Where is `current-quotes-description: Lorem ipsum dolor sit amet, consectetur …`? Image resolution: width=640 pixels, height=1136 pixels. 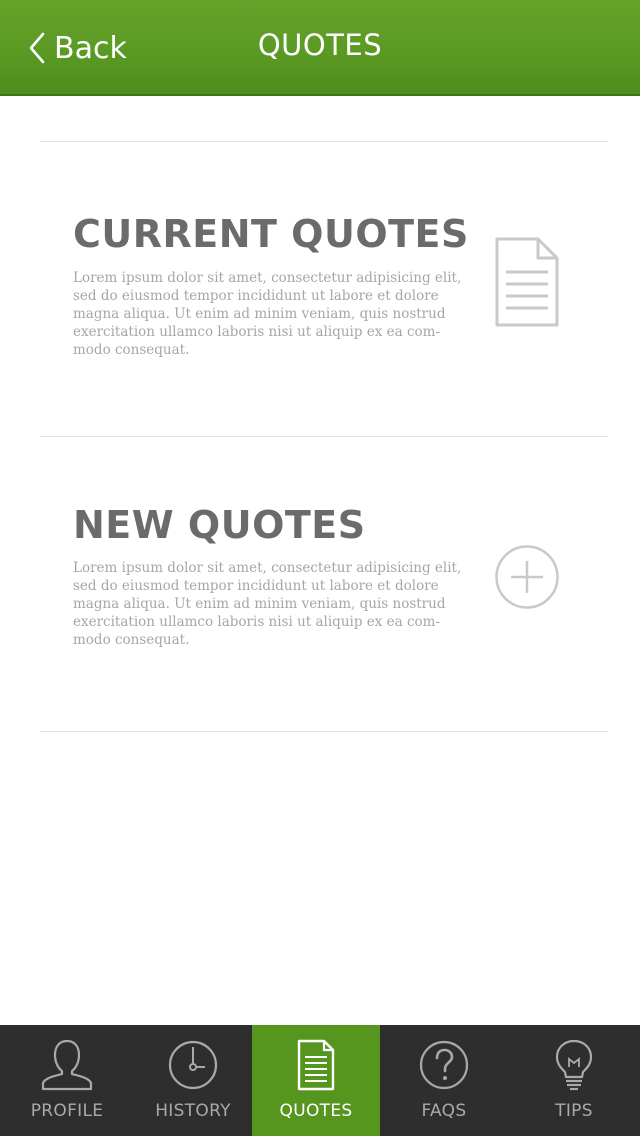 current-quotes-description: Lorem ipsum dolor sit amet, consectetur … is located at coordinates (267, 314).